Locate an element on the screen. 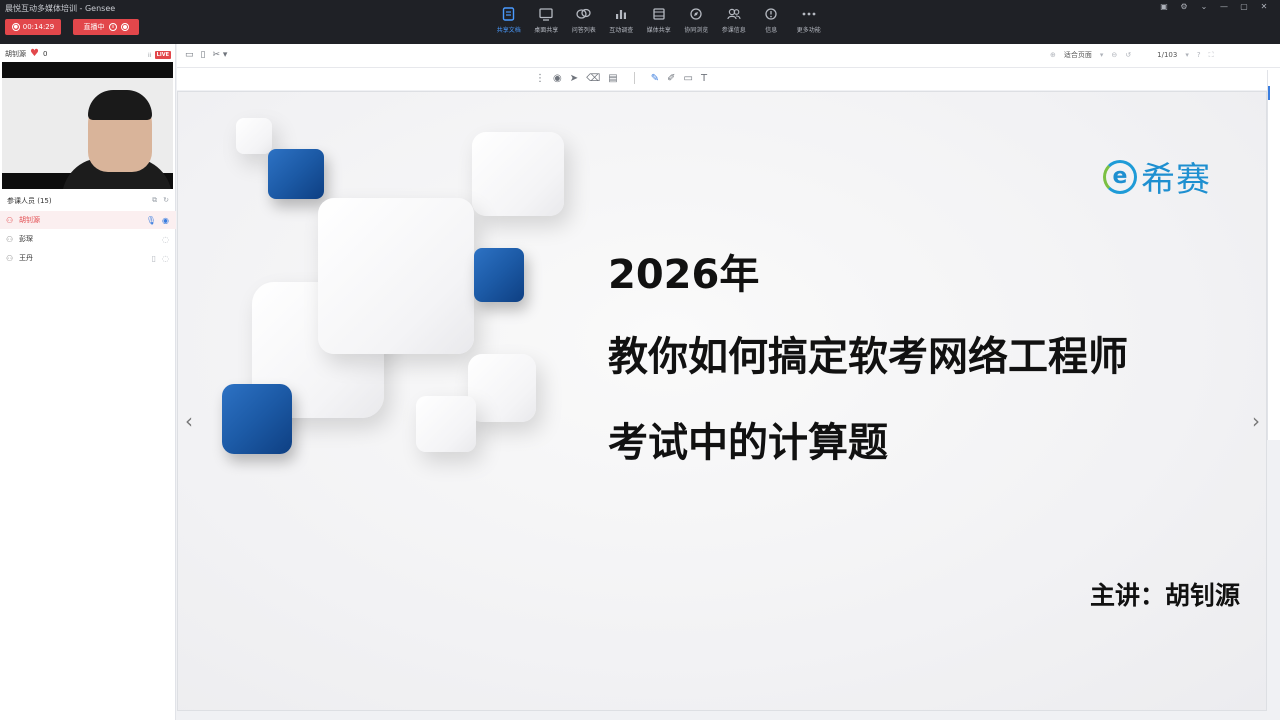  attendee-row: ⚇ 胡钊源 🎙︎ ◉ is located at coordinates (88, 220).